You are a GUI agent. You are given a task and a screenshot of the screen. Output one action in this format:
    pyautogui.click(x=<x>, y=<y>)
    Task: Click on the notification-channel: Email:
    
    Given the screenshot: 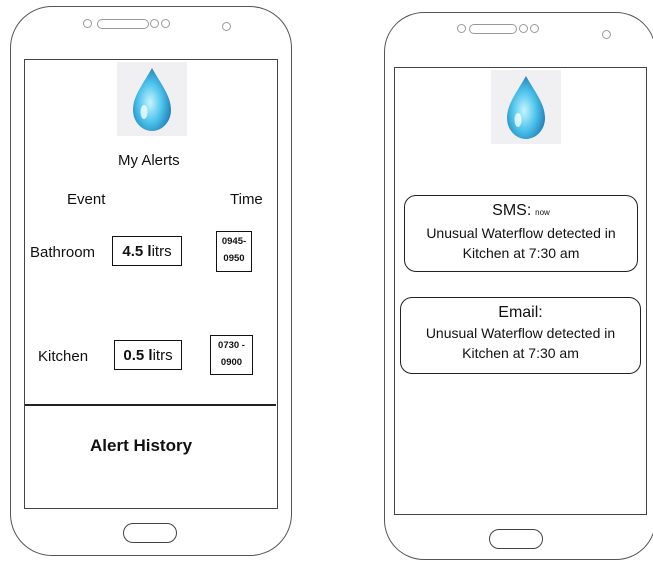 What is the action you would take?
    pyautogui.click(x=520, y=312)
    